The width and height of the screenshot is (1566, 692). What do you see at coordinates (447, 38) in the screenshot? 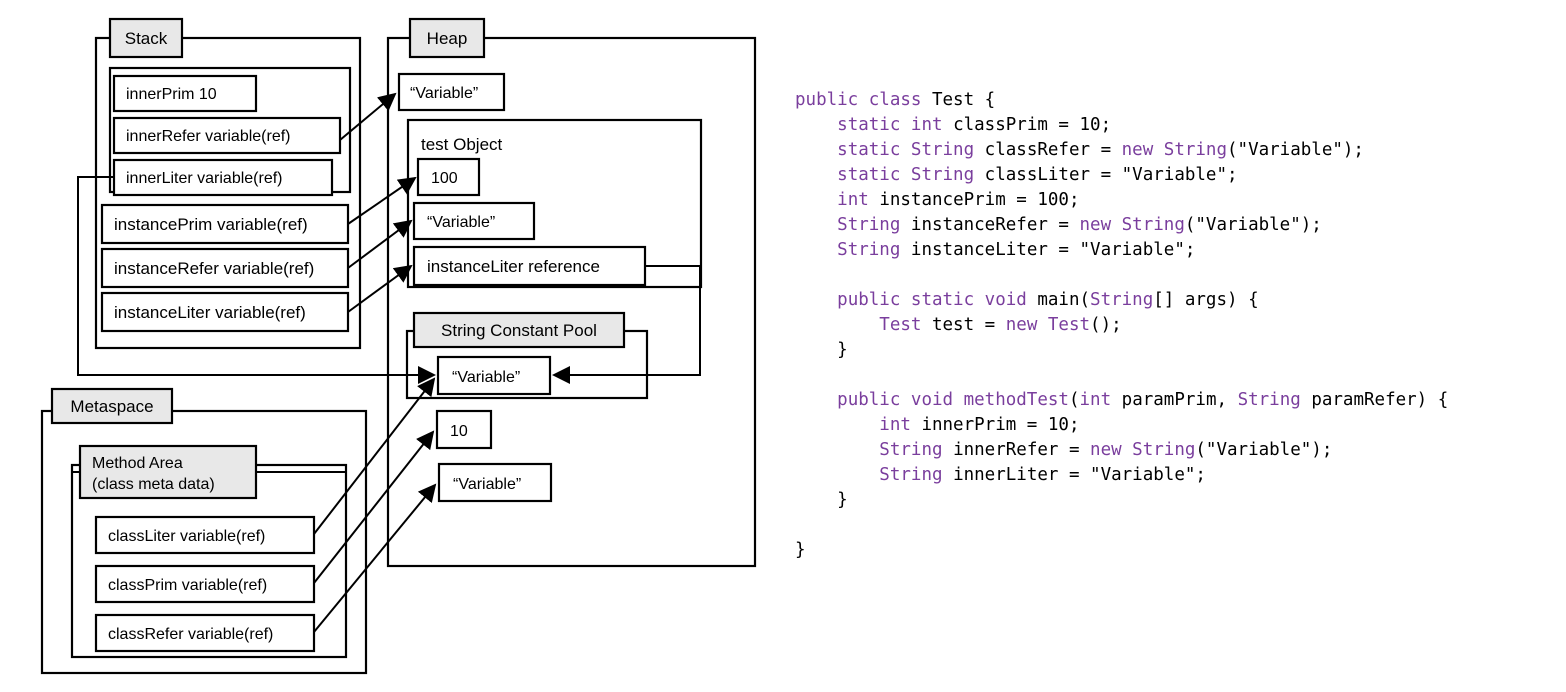
I see `heap-label: Heap` at bounding box center [447, 38].